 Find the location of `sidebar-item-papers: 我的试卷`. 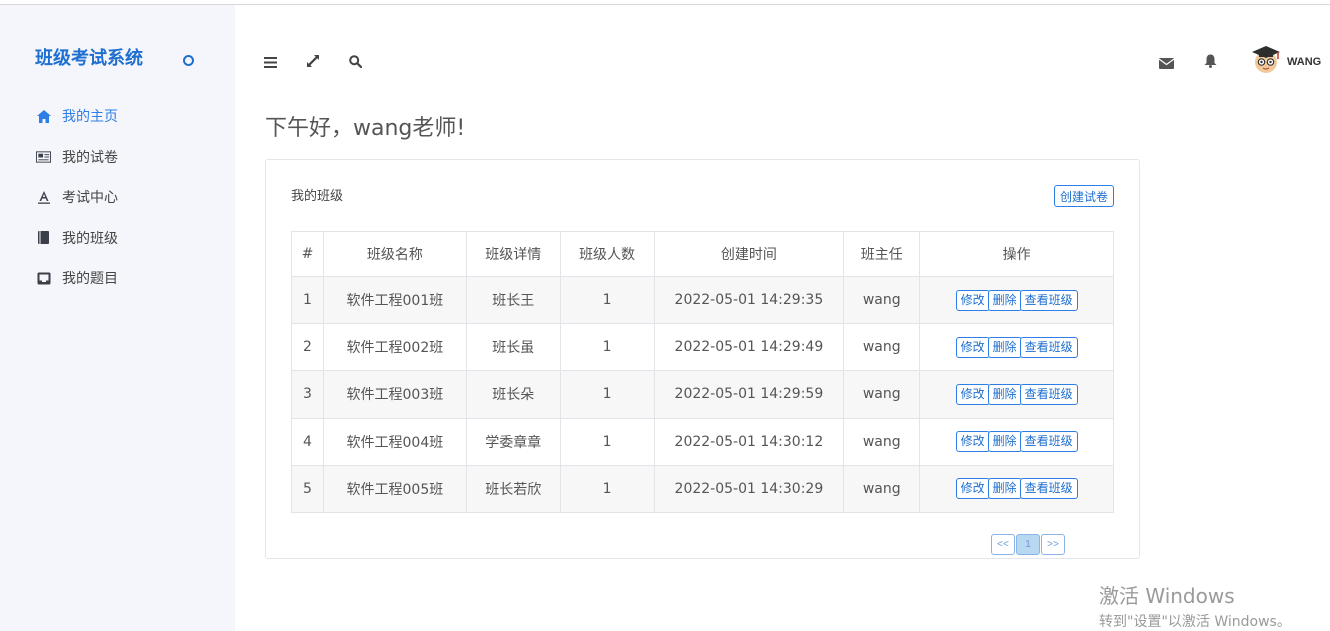

sidebar-item-papers: 我的试卷 is located at coordinates (117, 157).